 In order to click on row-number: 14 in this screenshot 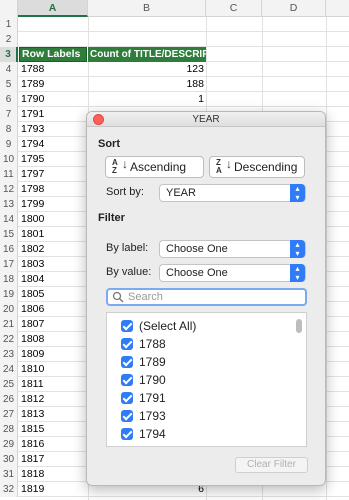, I will do `click(9, 219)`.